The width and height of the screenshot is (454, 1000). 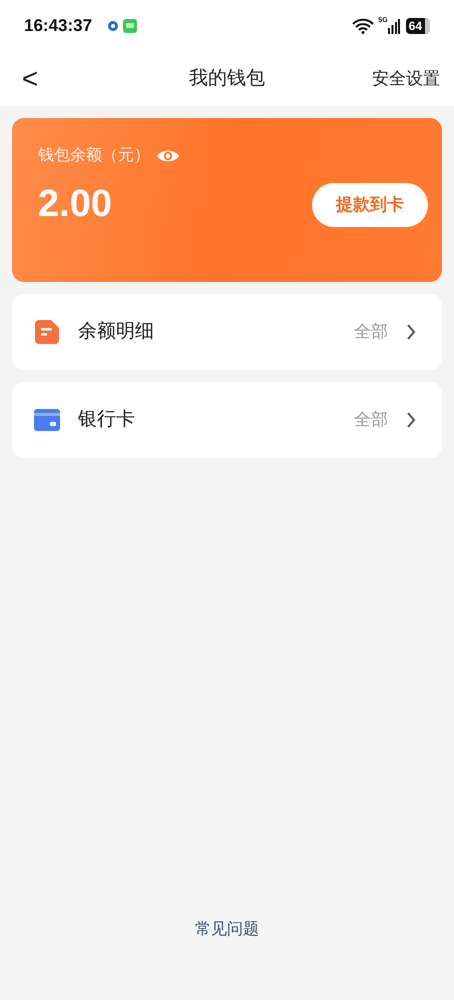 What do you see at coordinates (94, 156) in the screenshot?
I see `balance-label: 钱包余额（元）` at bounding box center [94, 156].